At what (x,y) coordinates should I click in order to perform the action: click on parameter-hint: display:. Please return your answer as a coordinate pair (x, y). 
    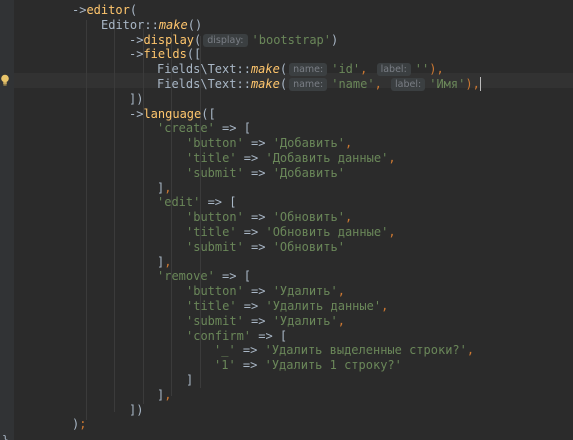
    Looking at the image, I should click on (225, 40).